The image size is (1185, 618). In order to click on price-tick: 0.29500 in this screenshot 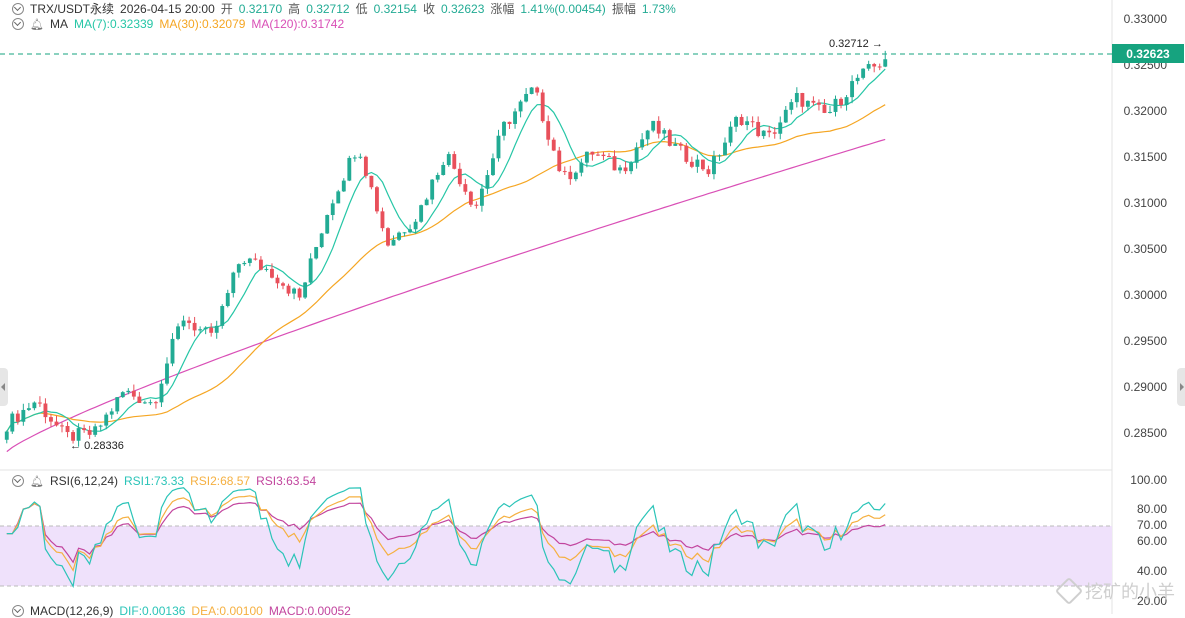, I will do `click(1145, 341)`.